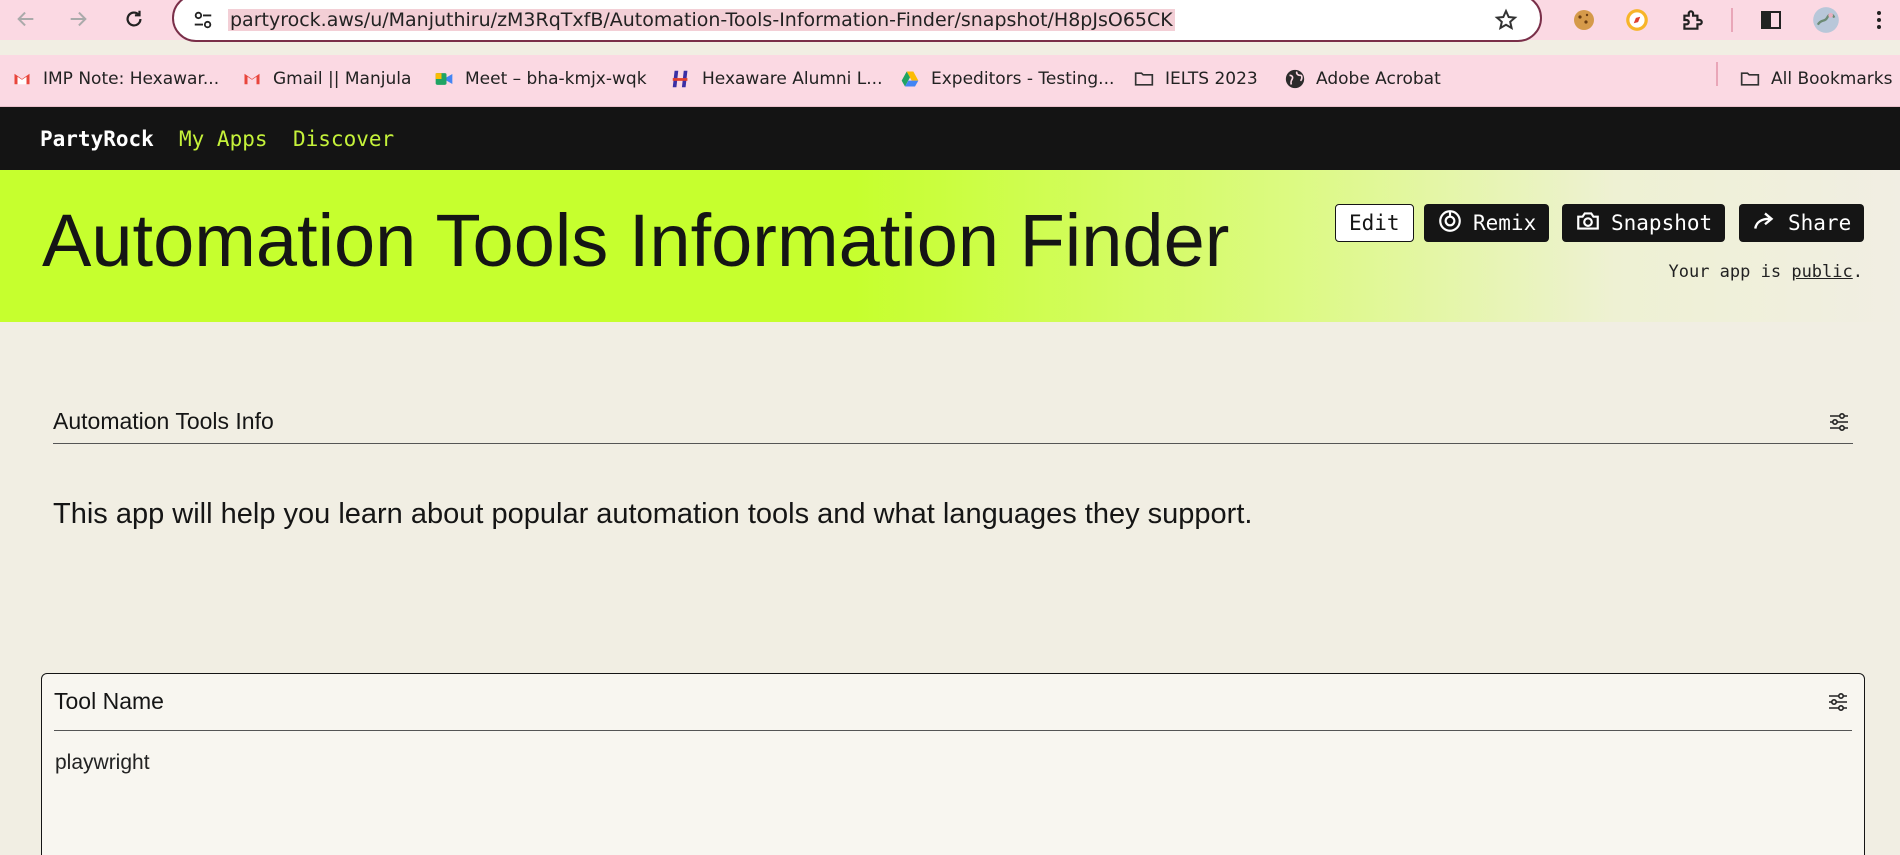  Describe the element at coordinates (1506, 20) in the screenshot. I see `bookmark-star-icon` at that location.